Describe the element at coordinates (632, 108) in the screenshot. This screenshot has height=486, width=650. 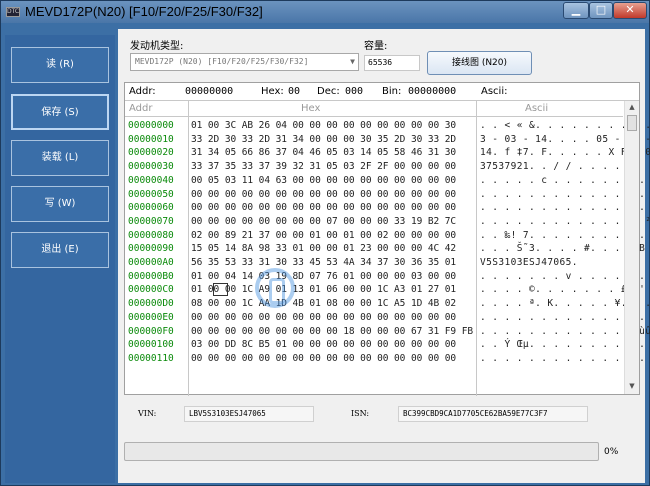
I see `scroll-up-icon: ▲` at that location.